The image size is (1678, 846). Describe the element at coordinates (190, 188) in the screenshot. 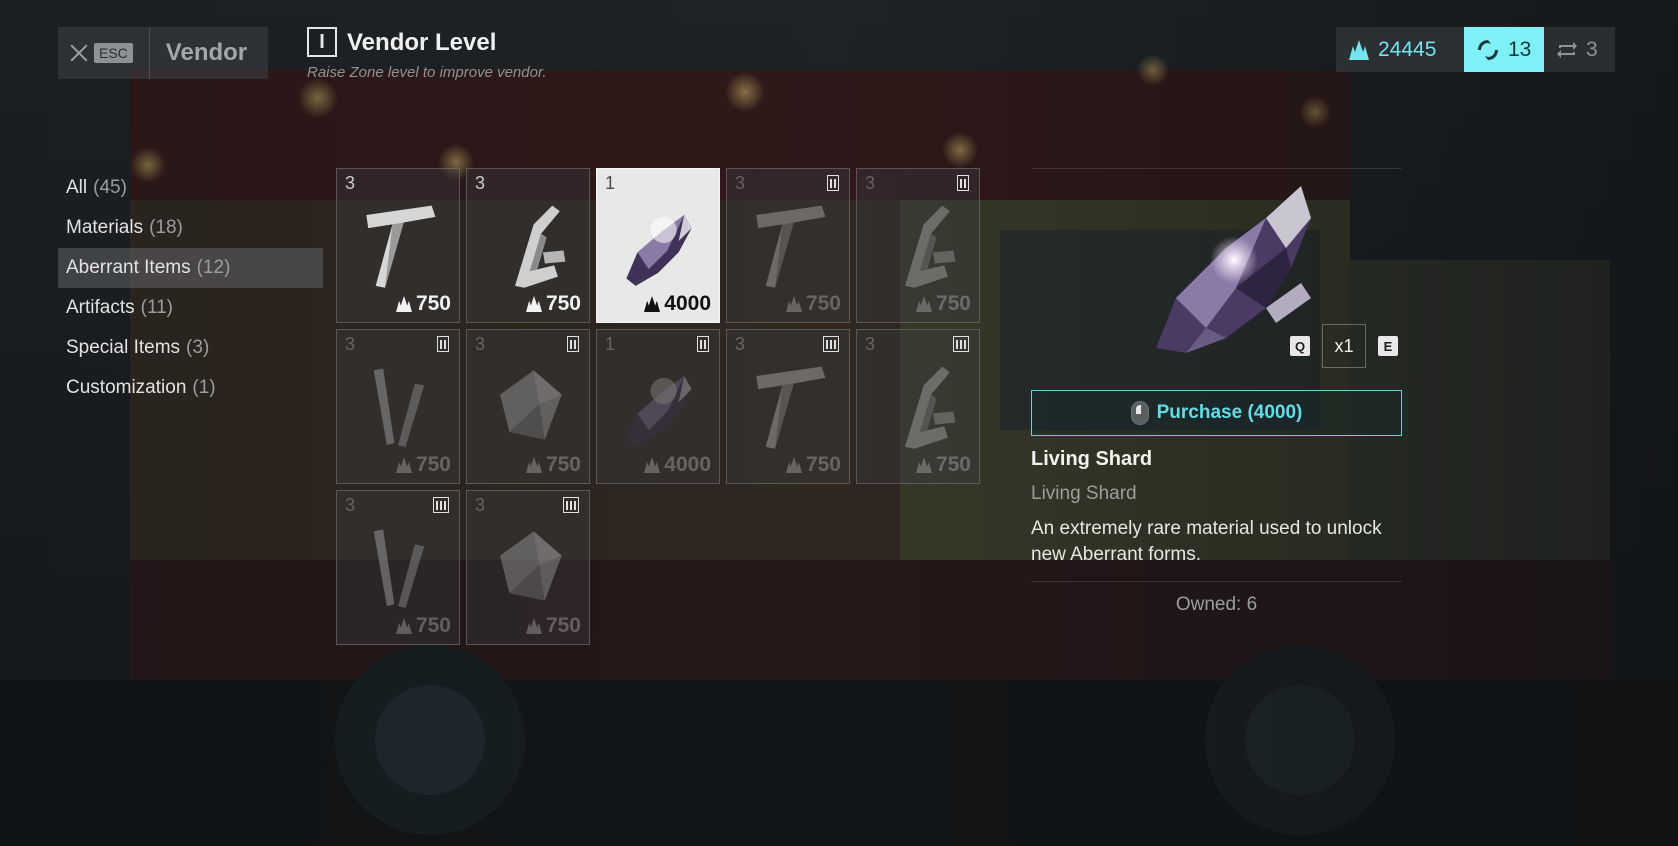

I see `category-all: All (45)` at that location.